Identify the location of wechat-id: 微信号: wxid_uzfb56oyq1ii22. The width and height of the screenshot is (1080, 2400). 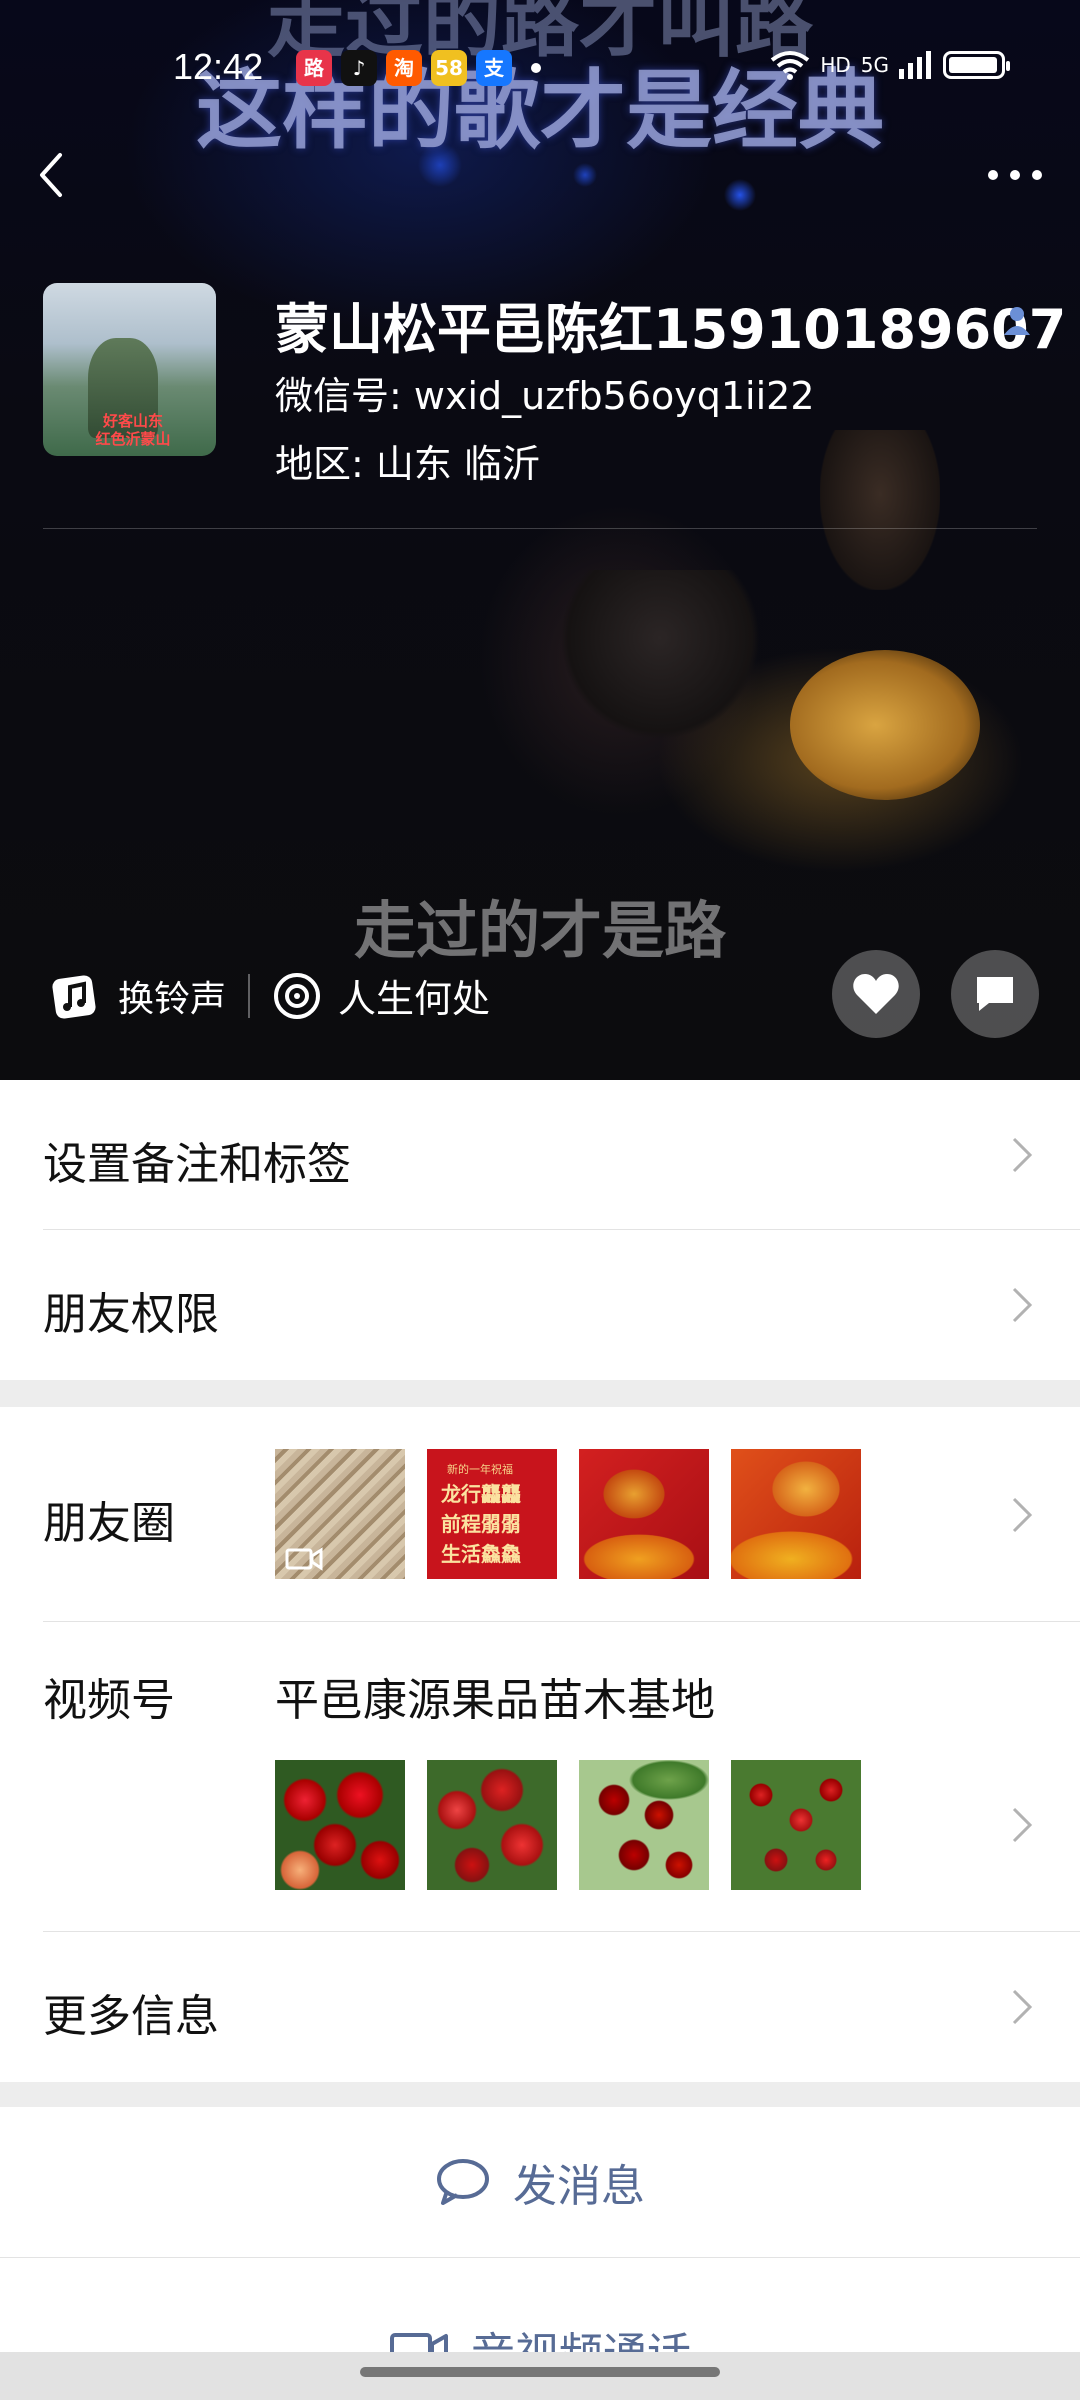
(545, 396).